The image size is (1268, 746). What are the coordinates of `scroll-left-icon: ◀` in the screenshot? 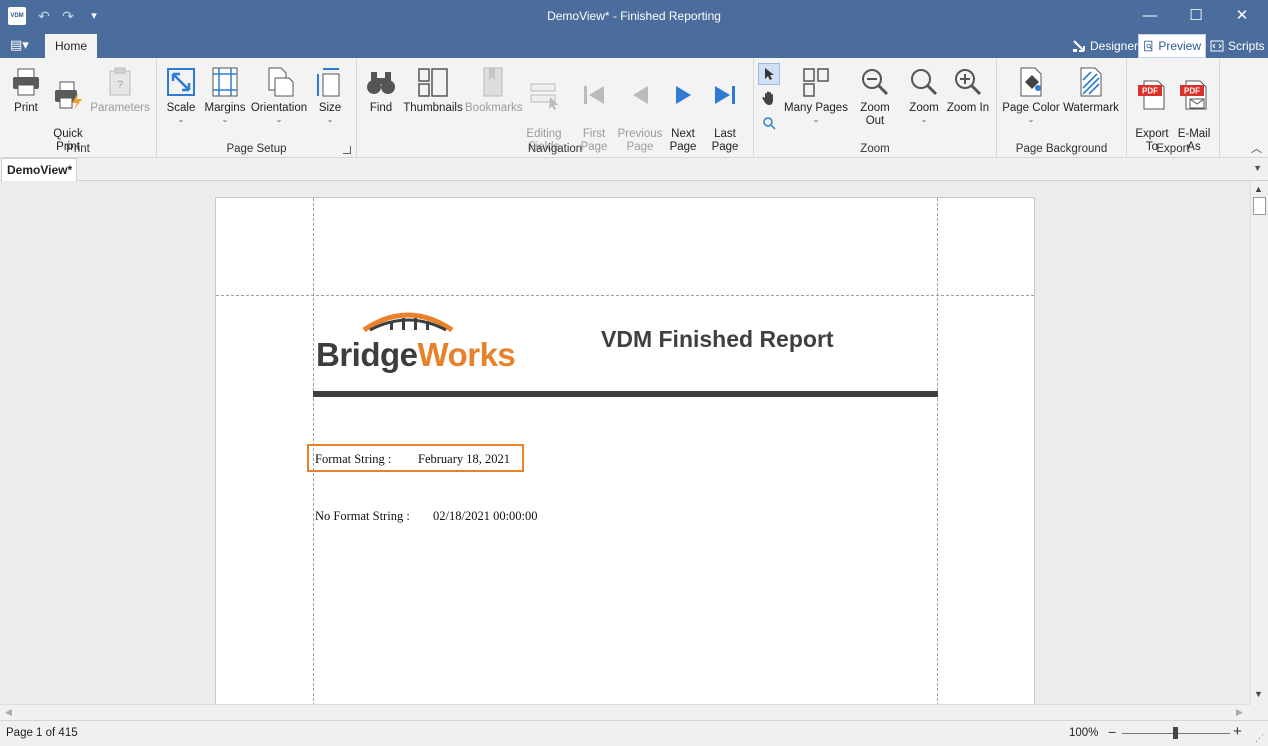 It's located at (8, 712).